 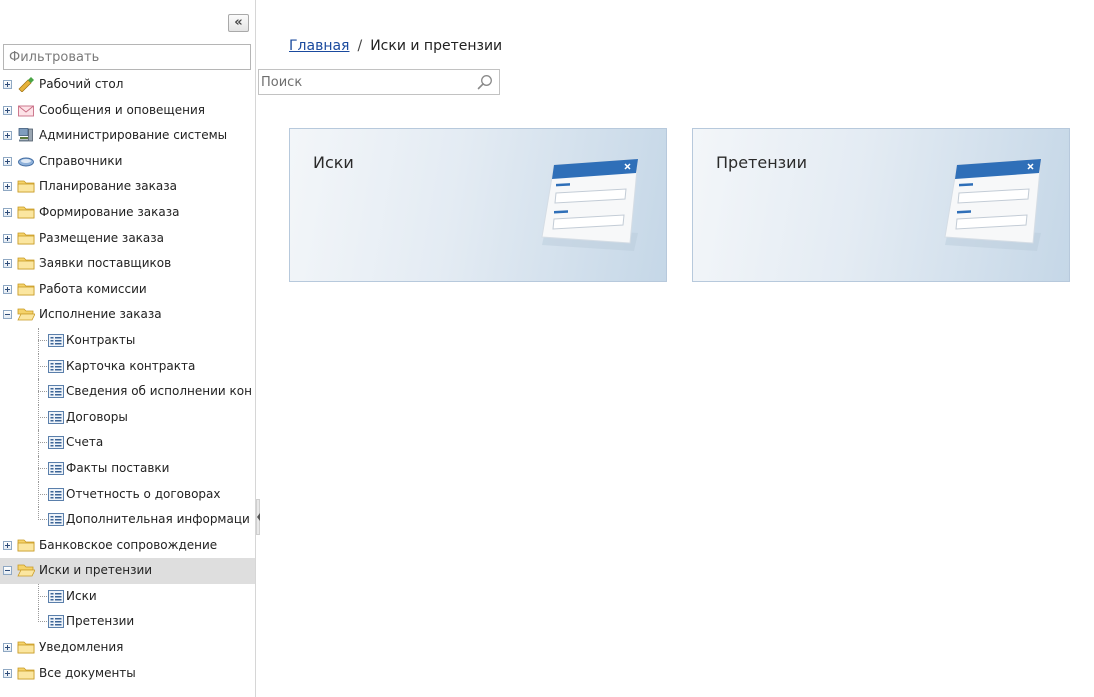 I want to click on tree-item: Банковское сопровождение, so click(x=127, y=546).